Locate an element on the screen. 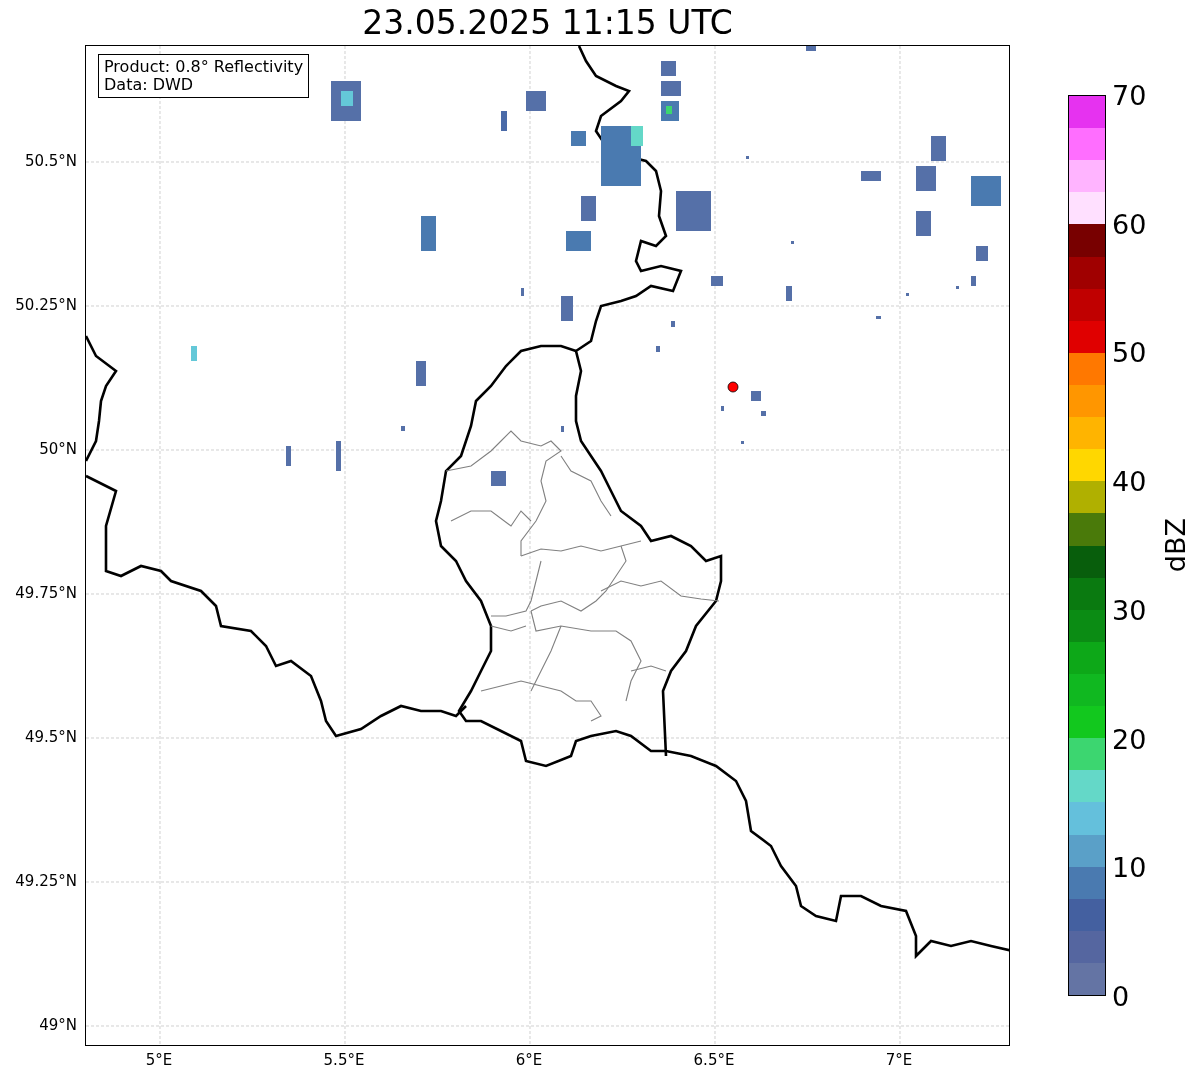  axis-tick-label: 5.5°E is located at coordinates (344, 1060).